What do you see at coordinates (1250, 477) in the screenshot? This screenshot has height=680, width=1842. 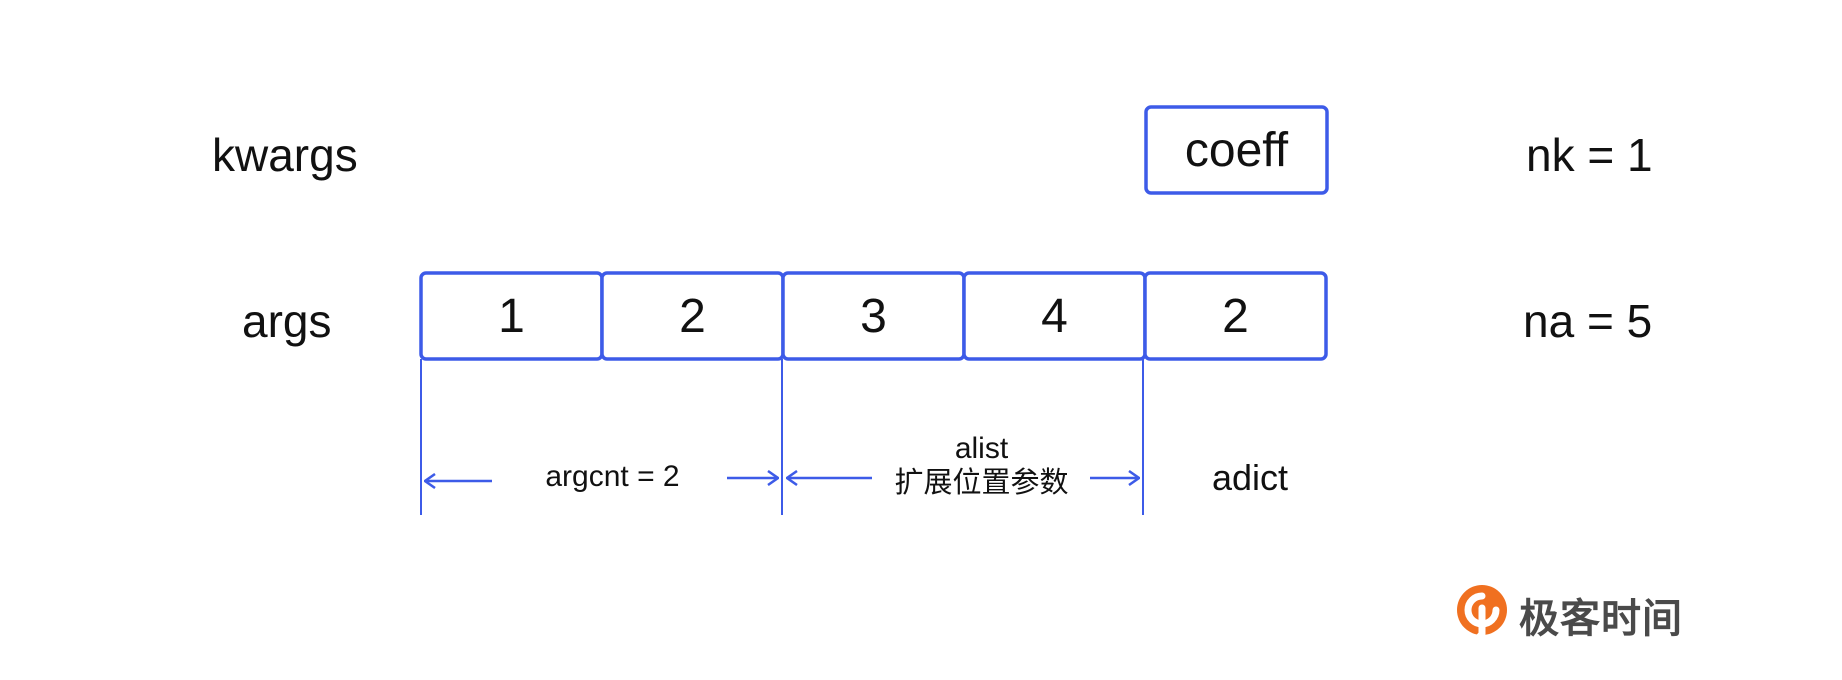 I see `adict-label: adict` at bounding box center [1250, 477].